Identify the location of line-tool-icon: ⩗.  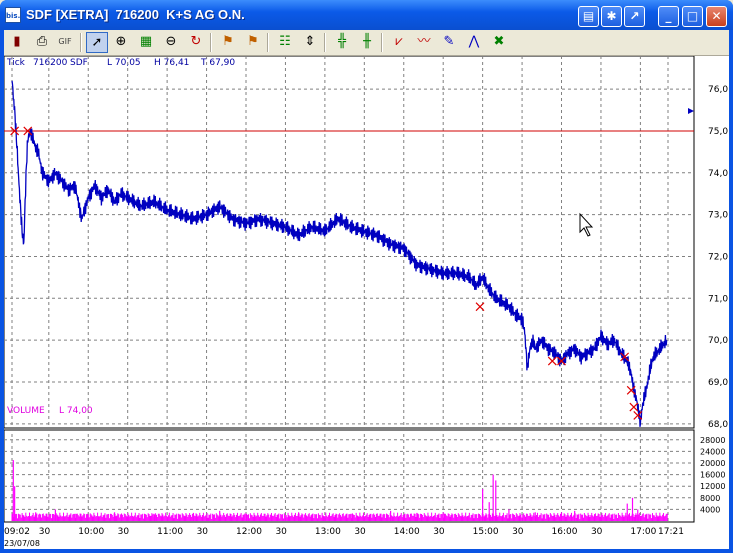
(399, 42).